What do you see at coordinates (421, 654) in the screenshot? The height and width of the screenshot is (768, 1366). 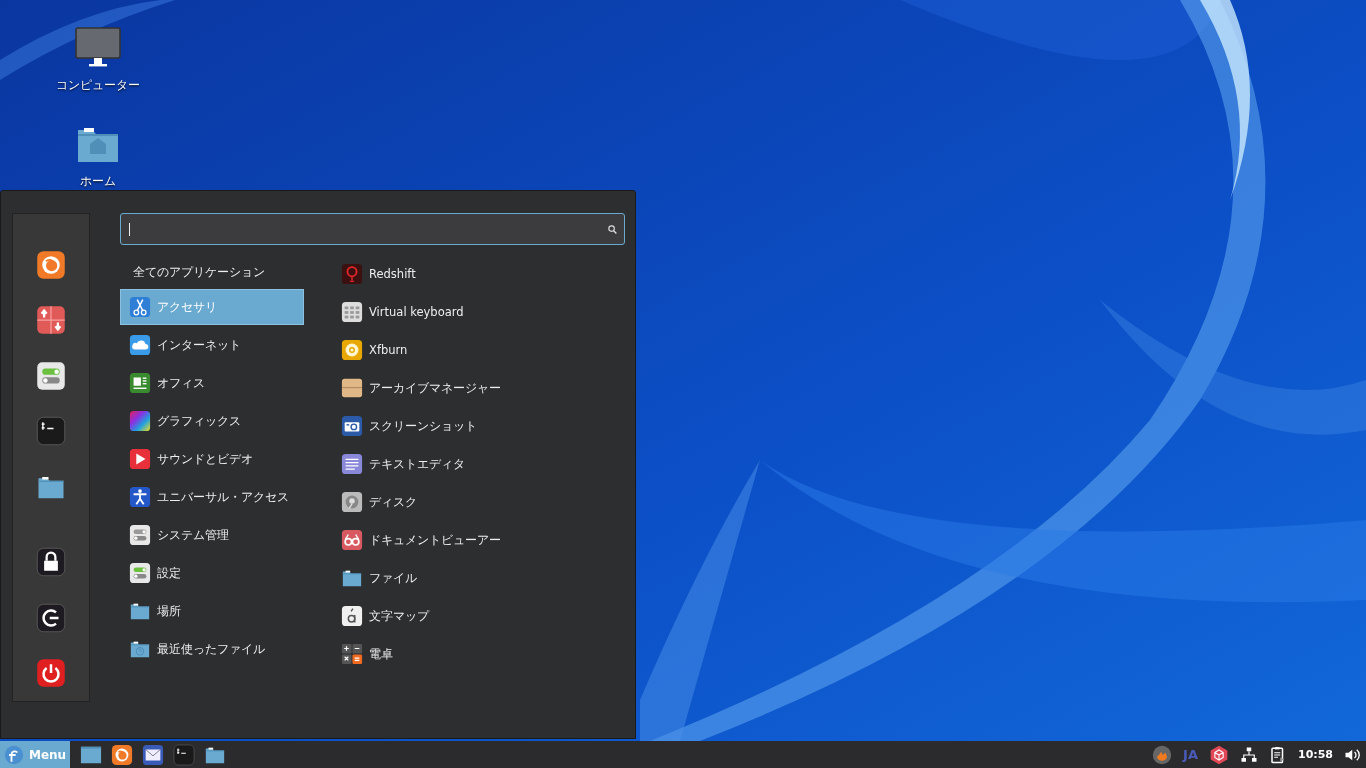 I see `application-item: 電卓` at bounding box center [421, 654].